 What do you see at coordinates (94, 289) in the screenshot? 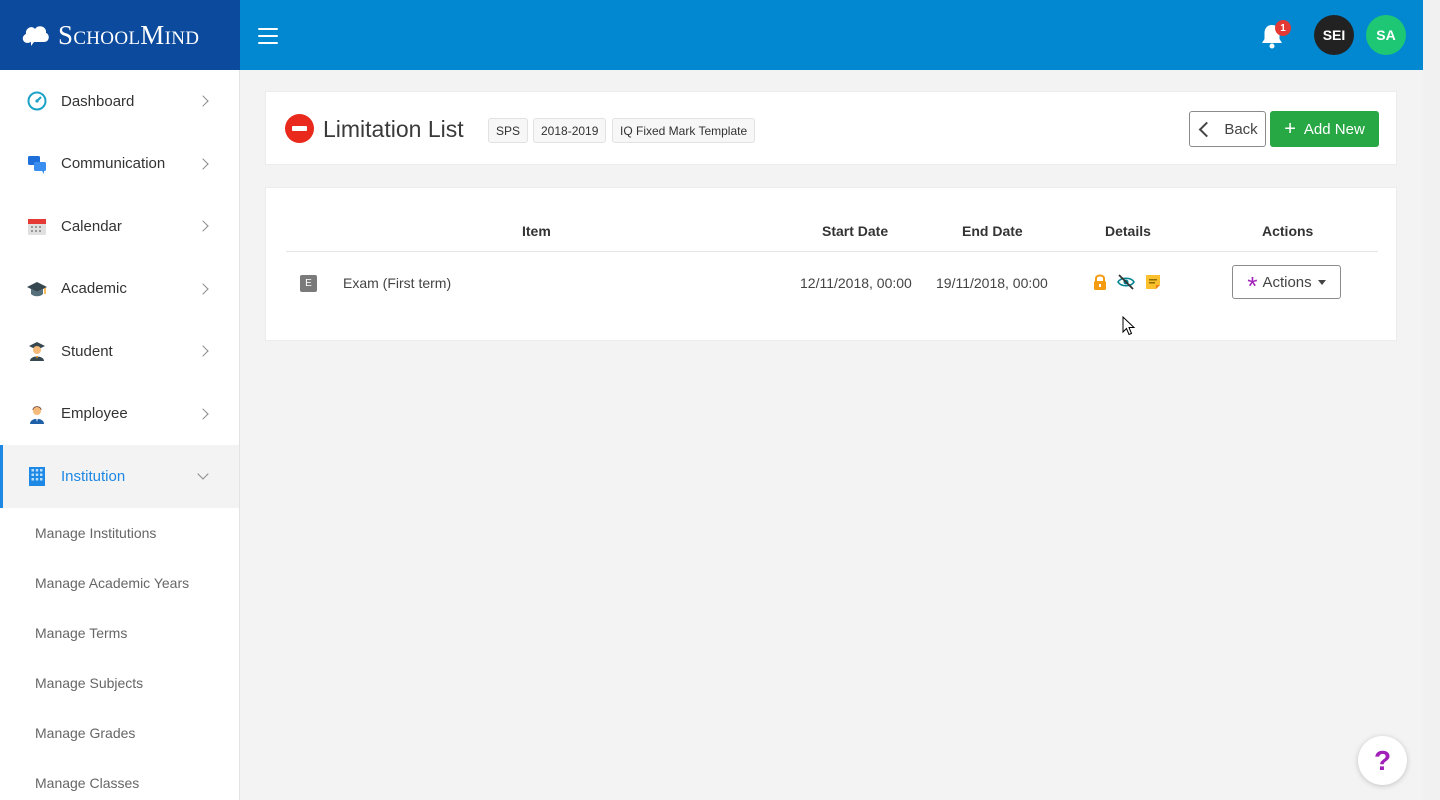
I see `sidebar-item-label: Academic` at bounding box center [94, 289].